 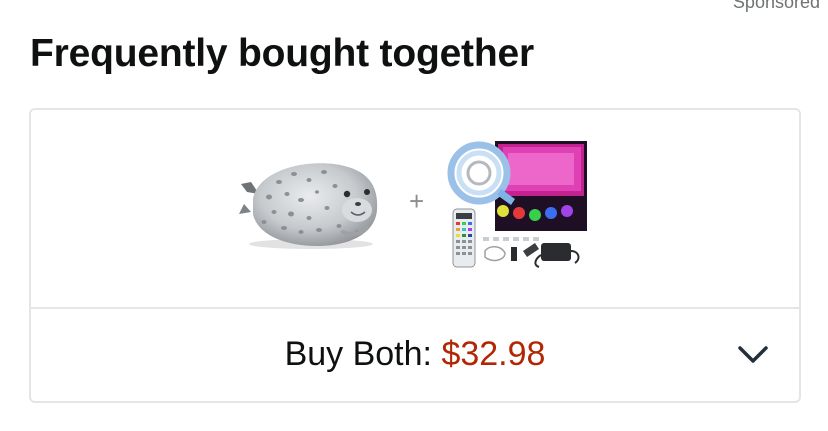 I want to click on buy-both-price: $32.98, so click(x=493, y=354).